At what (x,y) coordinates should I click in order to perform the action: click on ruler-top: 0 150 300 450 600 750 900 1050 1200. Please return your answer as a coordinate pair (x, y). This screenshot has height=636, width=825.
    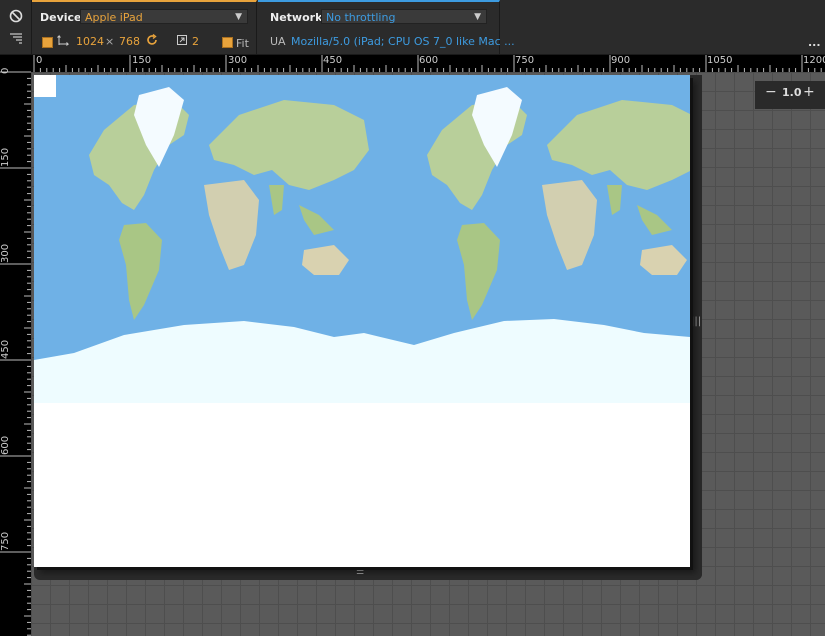
    Looking at the image, I should click on (428, 63).